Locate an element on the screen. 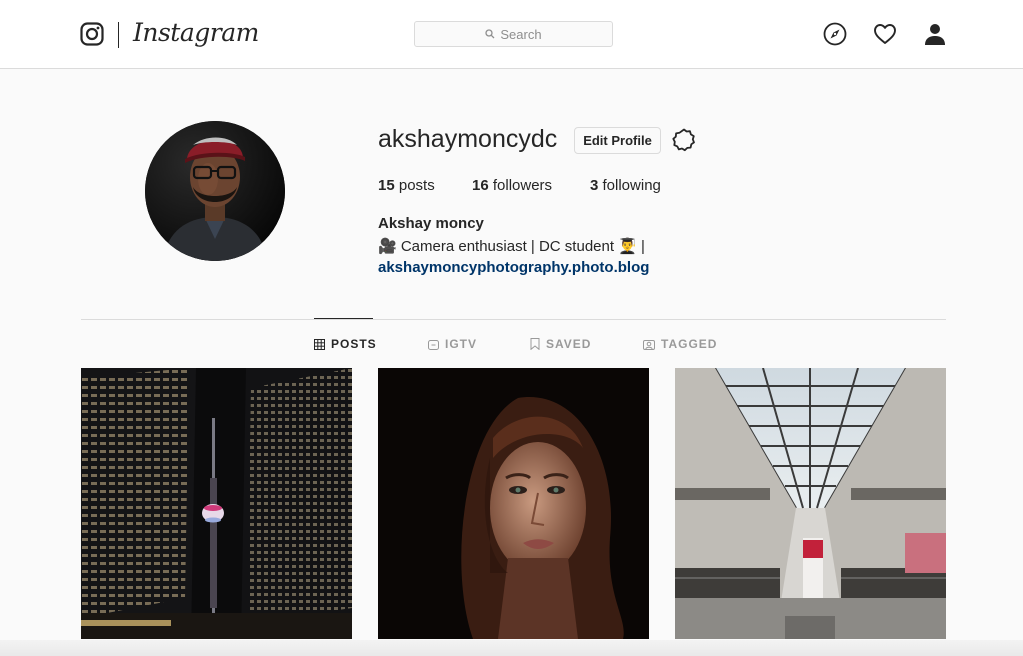 The width and height of the screenshot is (1023, 656). edit-profile-button: Edit Profile is located at coordinates (617, 140).